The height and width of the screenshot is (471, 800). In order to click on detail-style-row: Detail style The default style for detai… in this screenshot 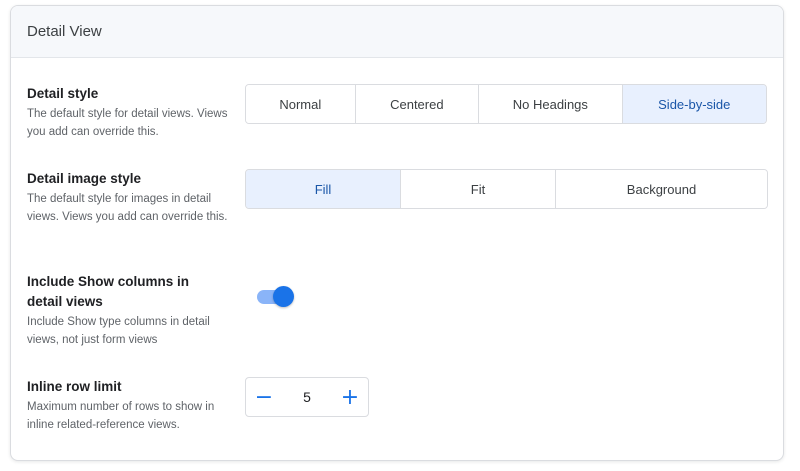, I will do `click(397, 114)`.